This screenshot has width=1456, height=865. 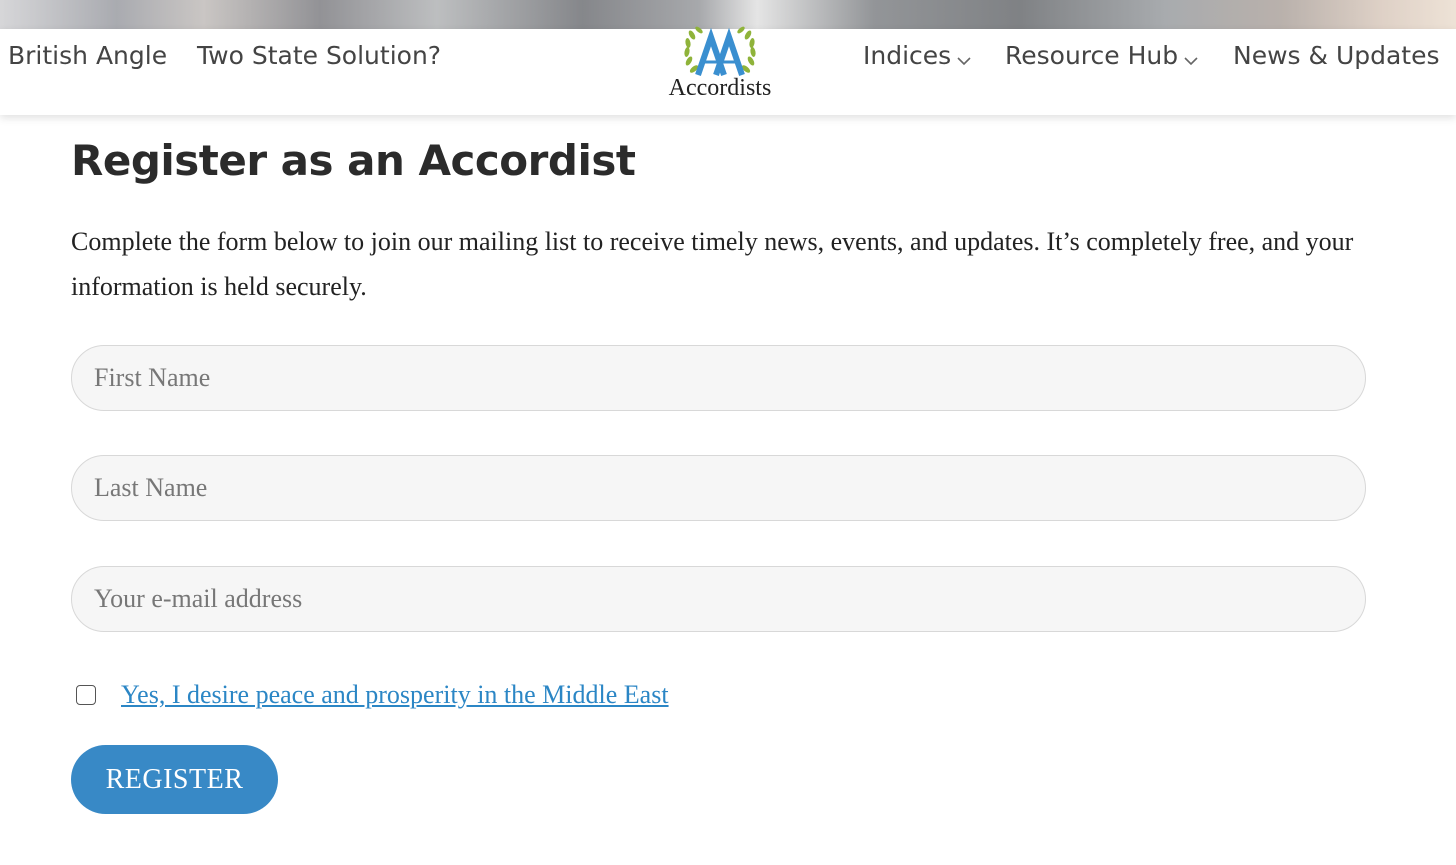 I want to click on nav-item-british-angle: British Angle, so click(x=87, y=55).